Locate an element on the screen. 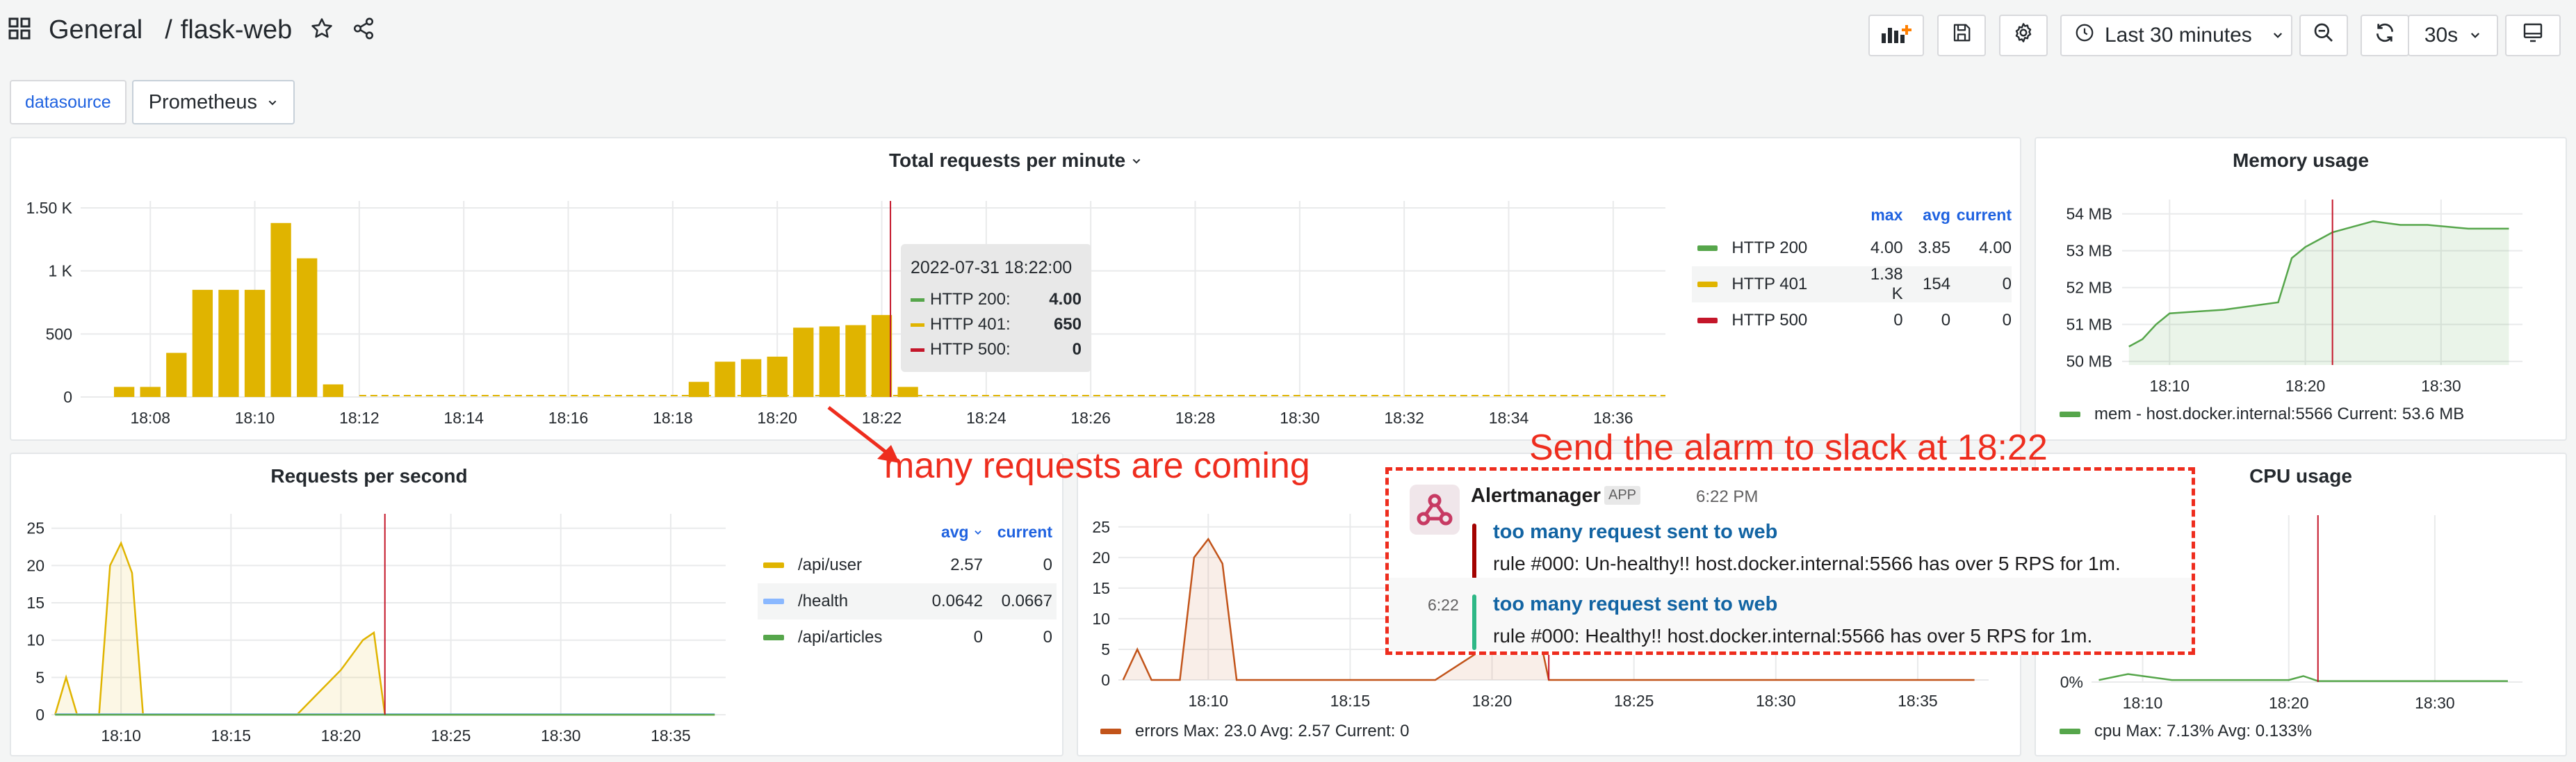 This screenshot has height=762, width=2576. add-panel-button is located at coordinates (1896, 35).